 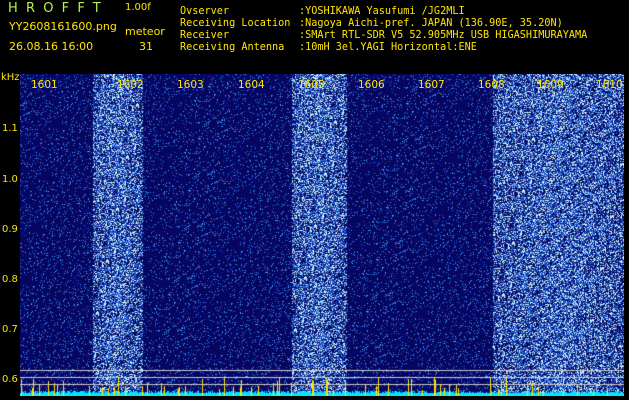 I want to click on info-label-antenna: Receiving Antenna, so click(x=232, y=47).